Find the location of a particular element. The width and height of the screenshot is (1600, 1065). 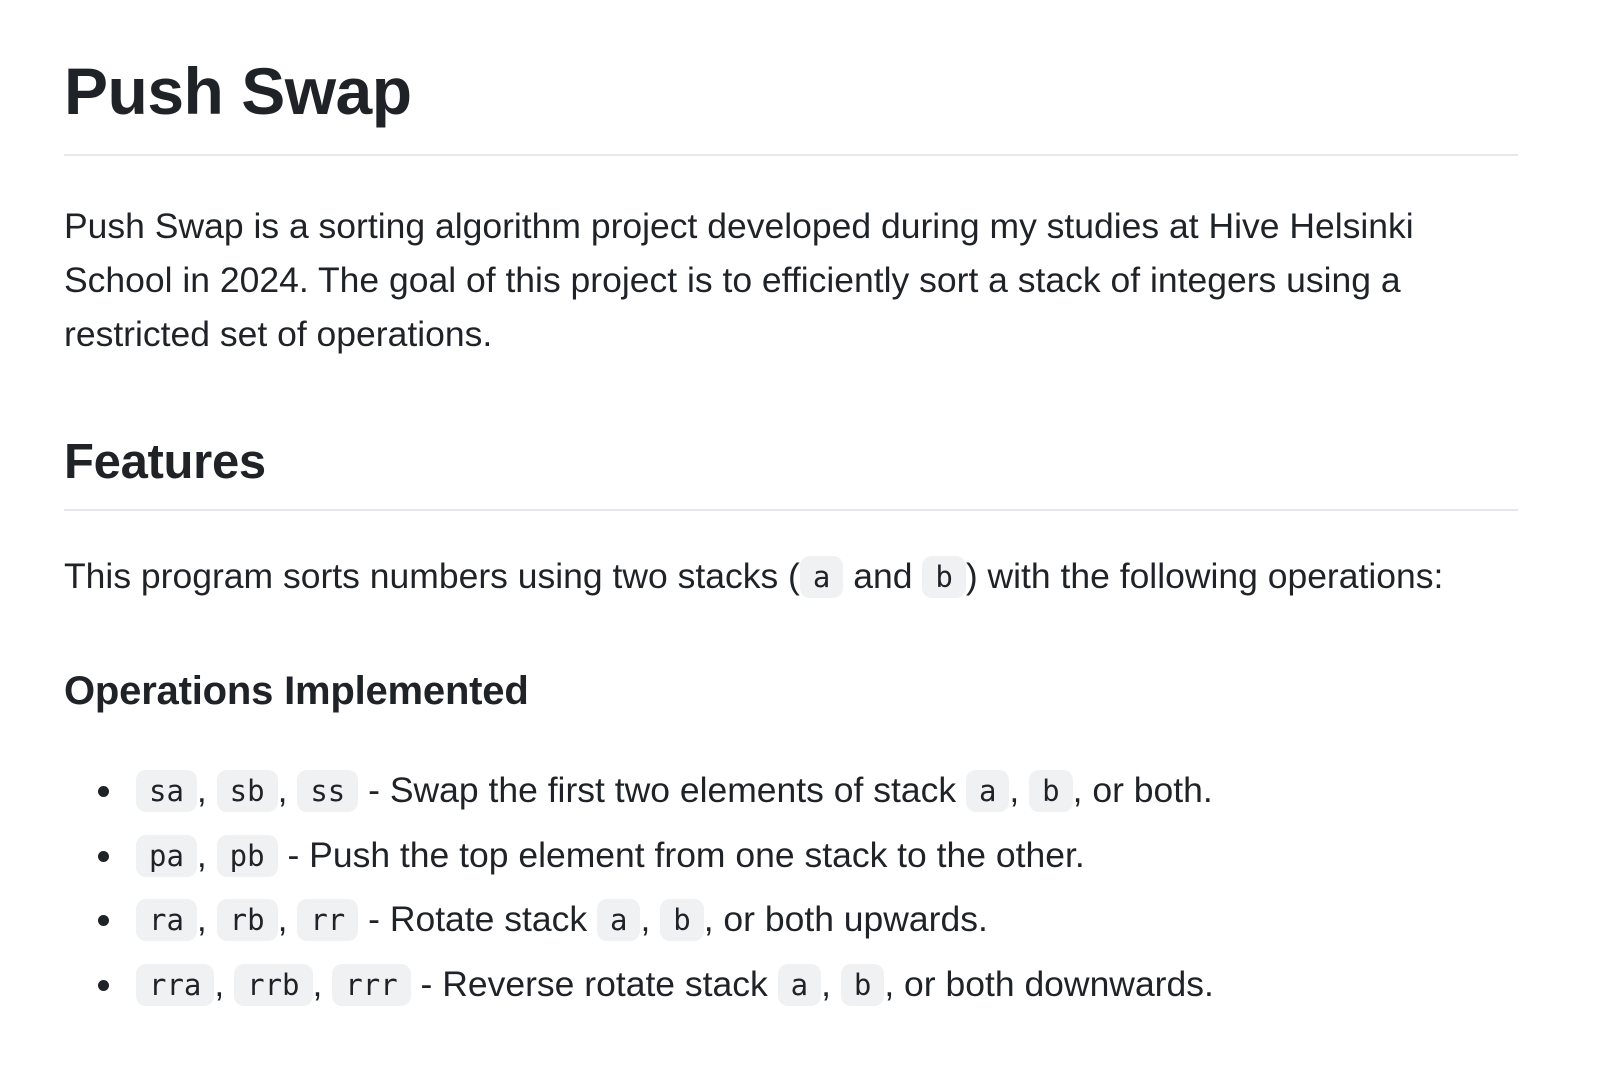

features-divider is located at coordinates (791, 510).